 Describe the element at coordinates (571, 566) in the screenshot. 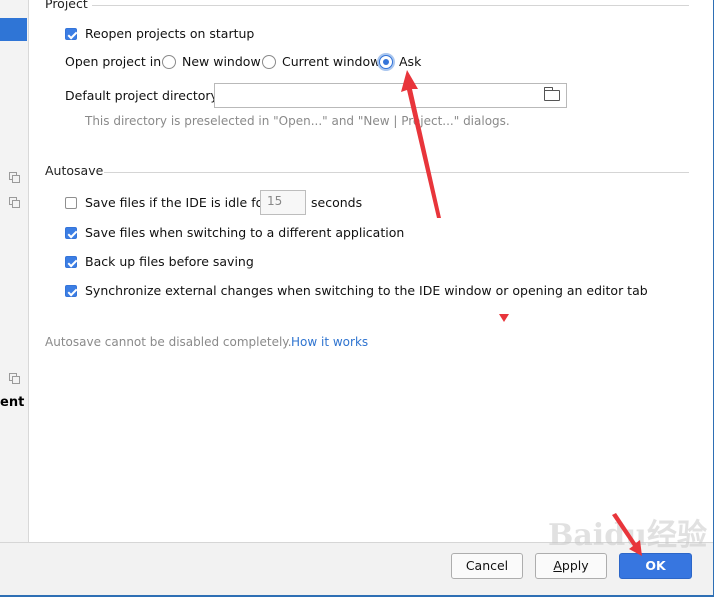

I see `apply-button: Apply` at that location.